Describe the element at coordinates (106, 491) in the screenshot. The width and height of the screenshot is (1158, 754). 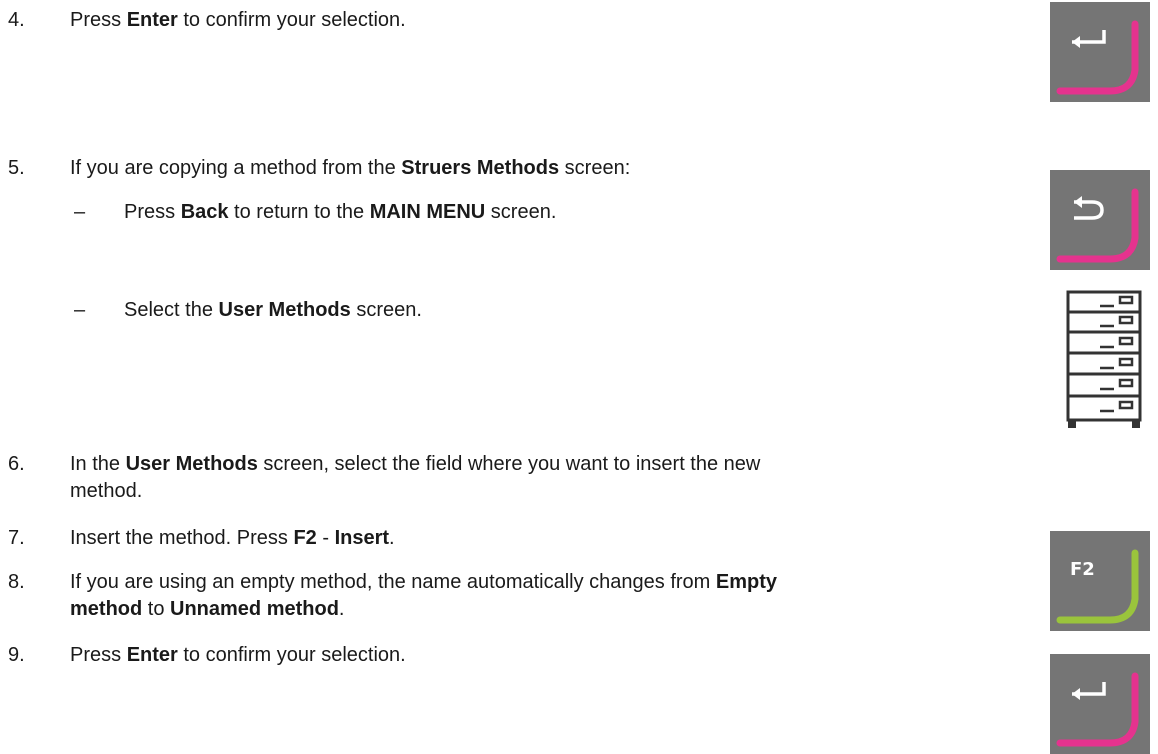
I see `step-text-line-2: method.` at that location.